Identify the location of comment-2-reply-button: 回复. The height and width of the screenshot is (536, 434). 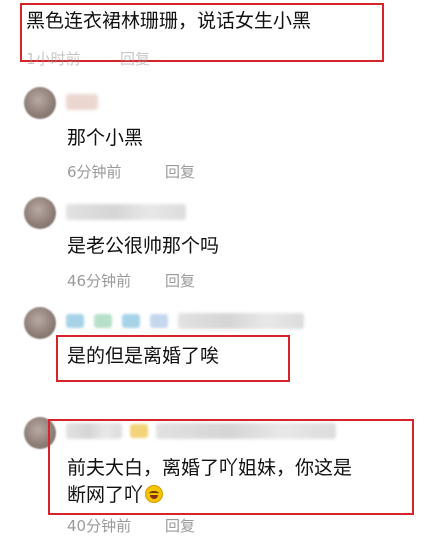
(180, 171).